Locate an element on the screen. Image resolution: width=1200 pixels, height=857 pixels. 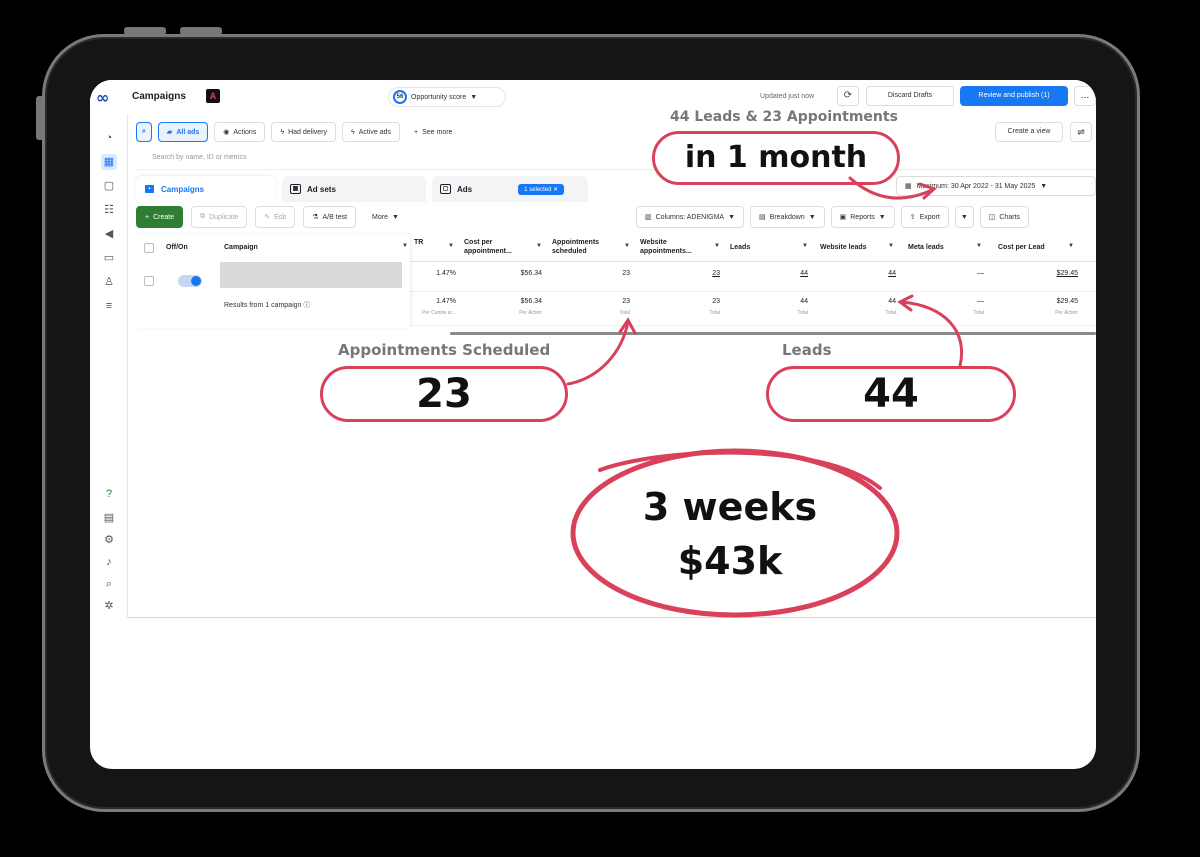
select-all-checkbox is located at coordinates (149, 248).